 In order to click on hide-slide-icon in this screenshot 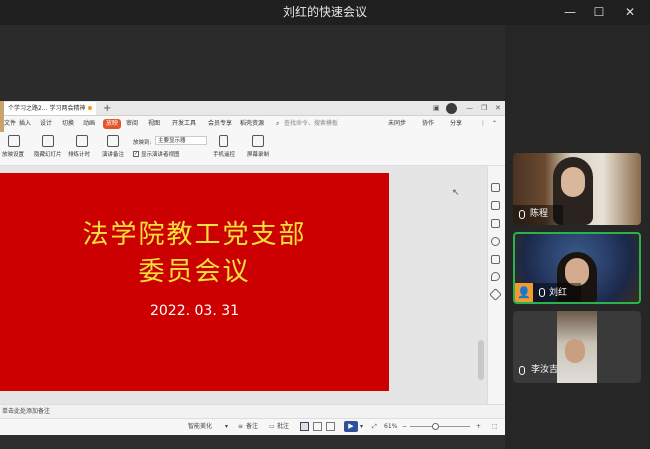, I will do `click(48, 141)`.